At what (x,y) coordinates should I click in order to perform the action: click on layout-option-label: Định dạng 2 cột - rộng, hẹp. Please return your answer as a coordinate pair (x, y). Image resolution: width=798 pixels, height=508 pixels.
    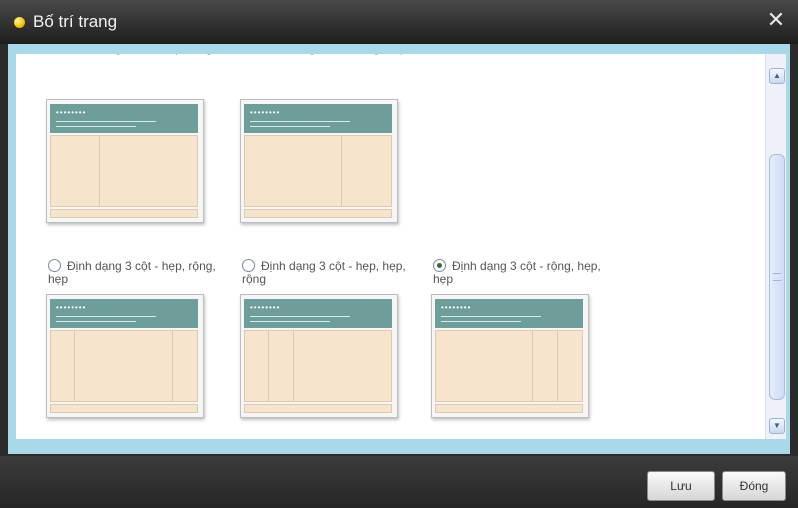
    Looking at the image, I should click on (337, 54).